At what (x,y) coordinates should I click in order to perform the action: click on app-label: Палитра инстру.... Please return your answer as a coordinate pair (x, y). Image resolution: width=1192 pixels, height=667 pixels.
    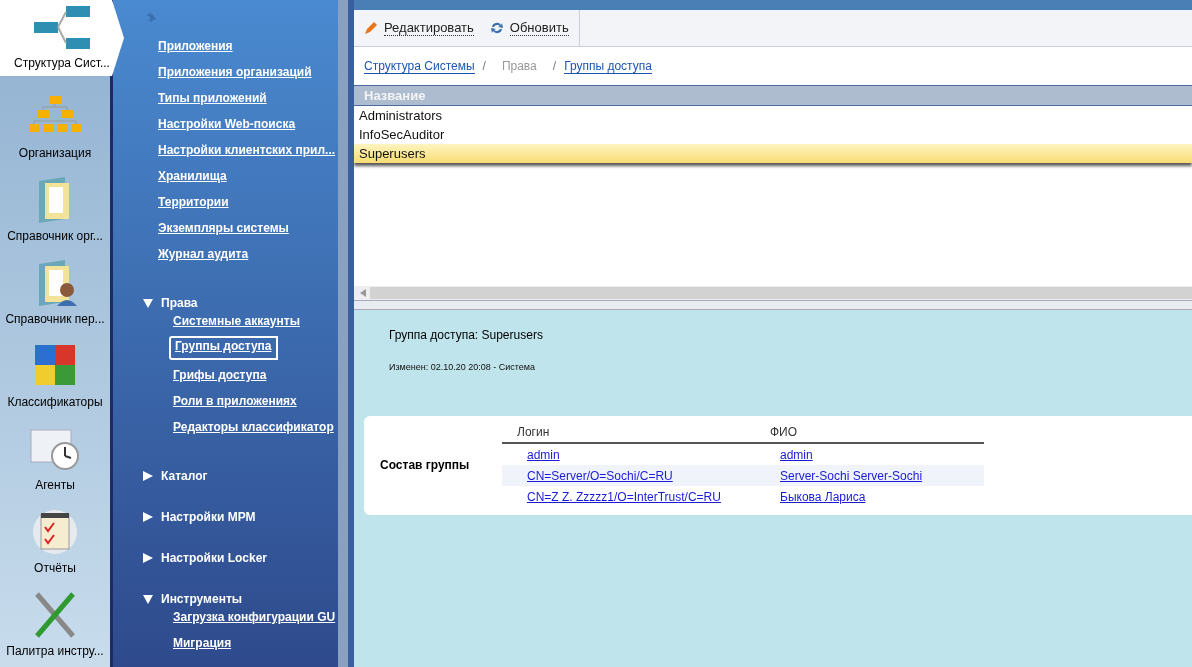
    Looking at the image, I should click on (55, 651).